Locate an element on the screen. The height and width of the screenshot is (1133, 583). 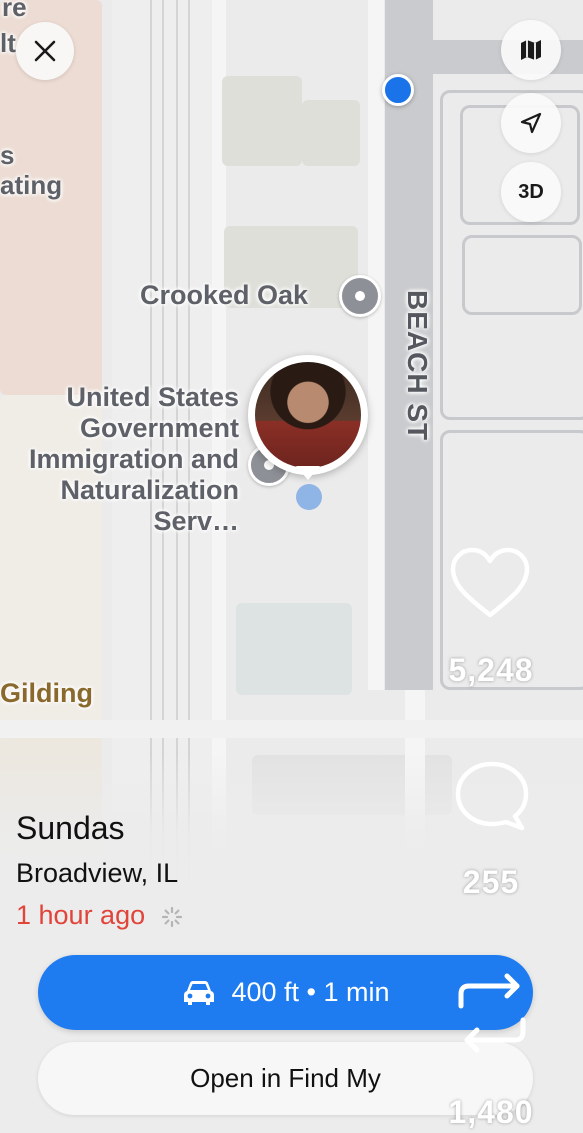
person-name: Sundas is located at coordinates (70, 828).